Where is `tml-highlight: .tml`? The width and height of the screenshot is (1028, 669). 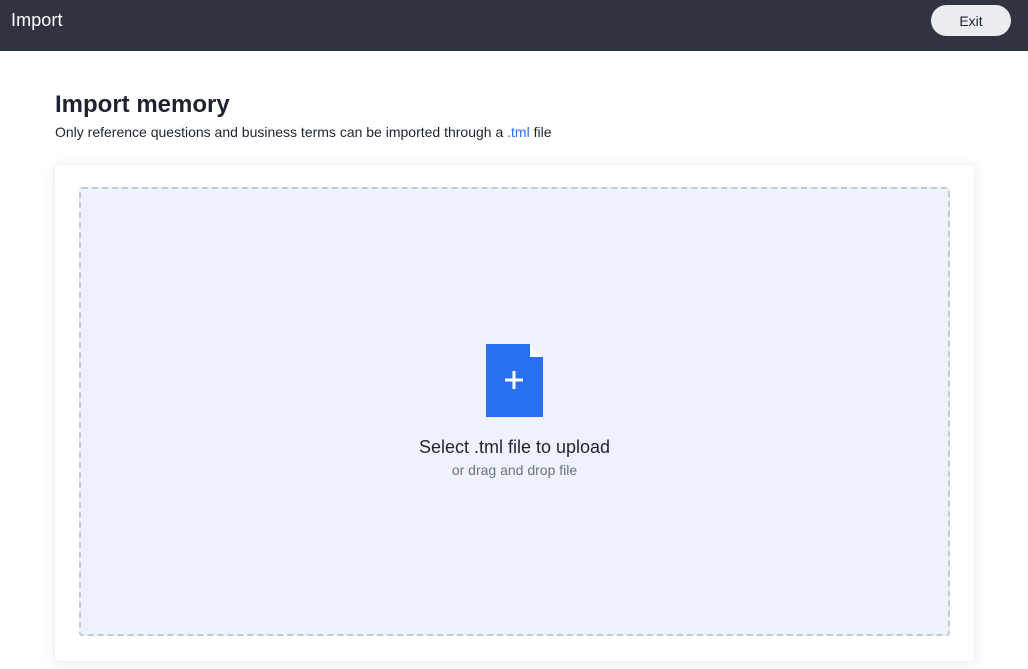 tml-highlight: .tml is located at coordinates (518, 132).